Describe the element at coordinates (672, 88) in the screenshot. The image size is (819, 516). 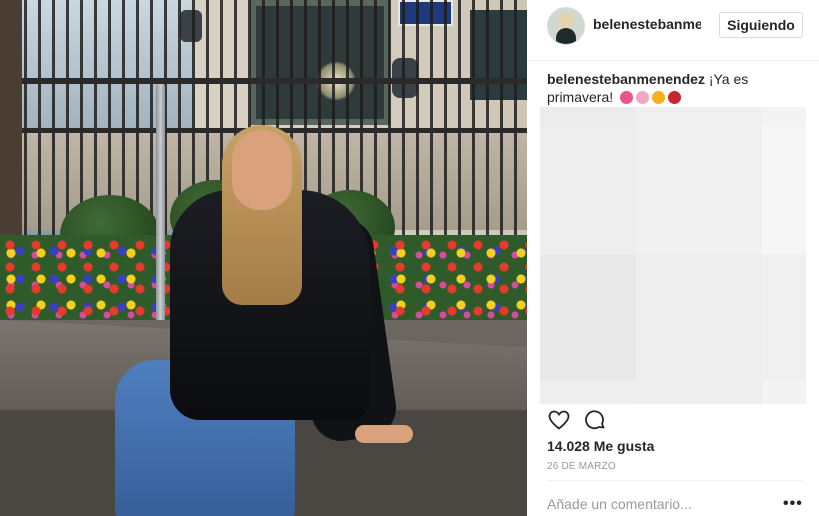
I see `post-caption: belenestebanmenendez ¡Ya es primavera!` at that location.